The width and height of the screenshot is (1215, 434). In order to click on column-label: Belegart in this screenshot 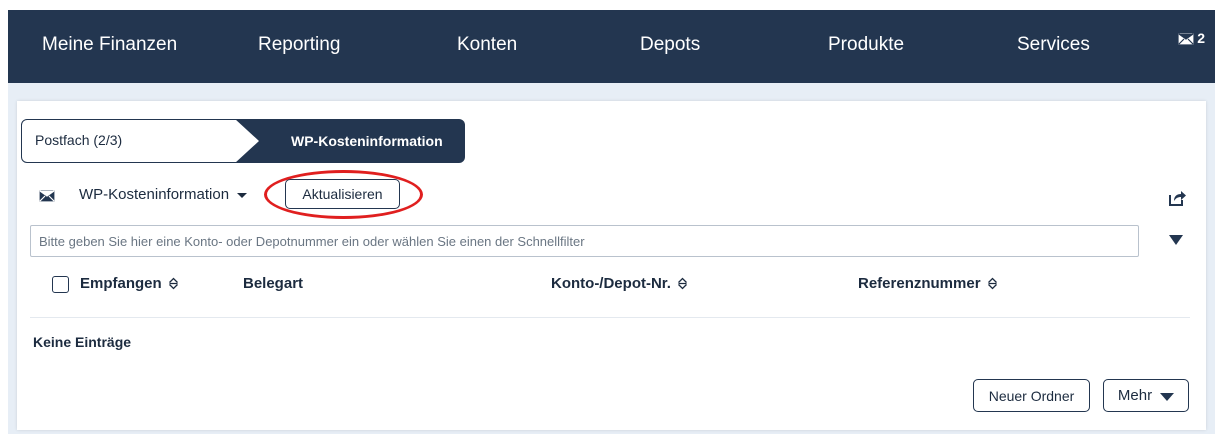, I will do `click(273, 283)`.